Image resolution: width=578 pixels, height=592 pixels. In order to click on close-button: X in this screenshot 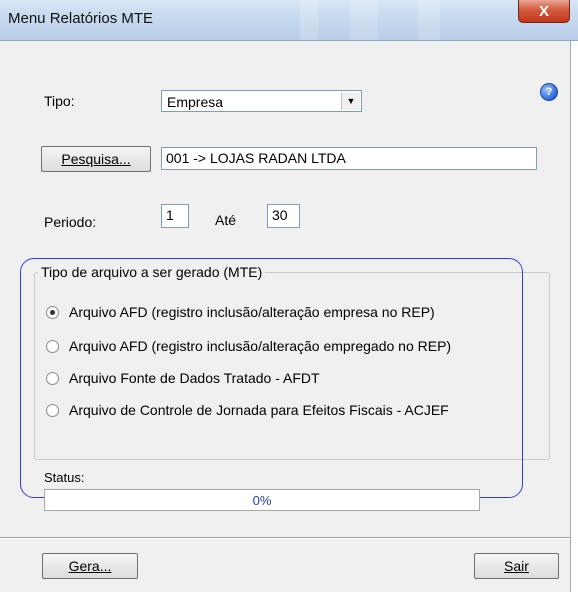, I will do `click(544, 11)`.